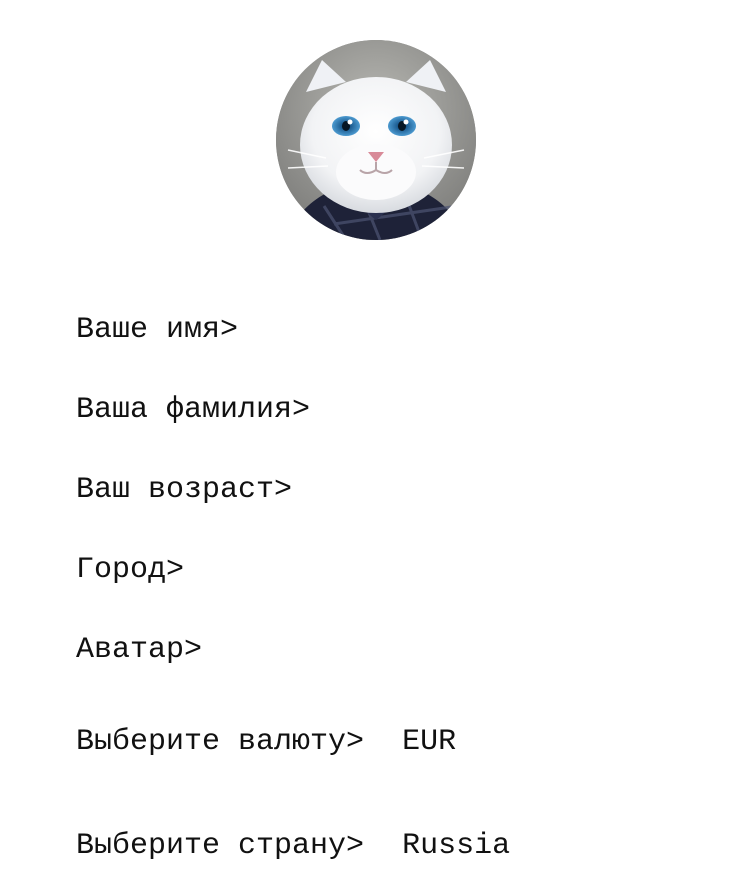 The height and width of the screenshot is (888, 750). What do you see at coordinates (456, 846) in the screenshot?
I see `country-select: Russia` at bounding box center [456, 846].